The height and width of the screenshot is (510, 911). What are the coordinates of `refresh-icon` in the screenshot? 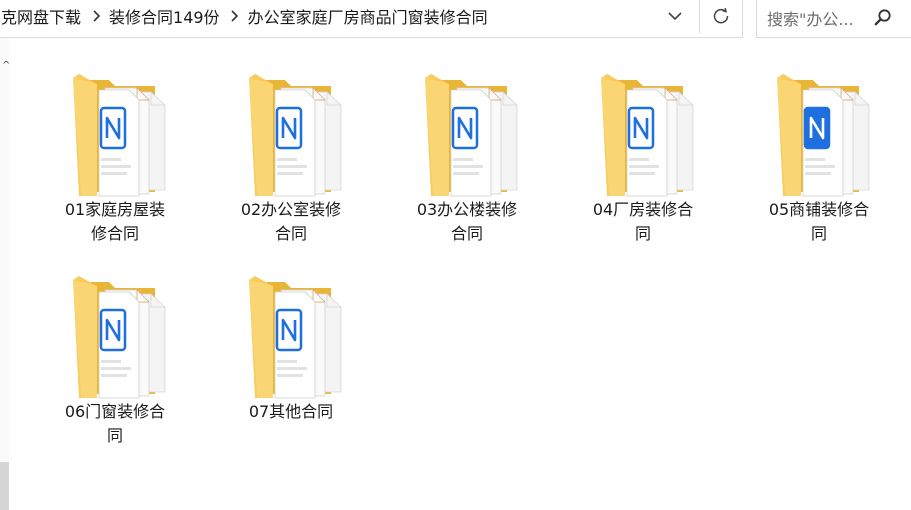 It's located at (721, 15).